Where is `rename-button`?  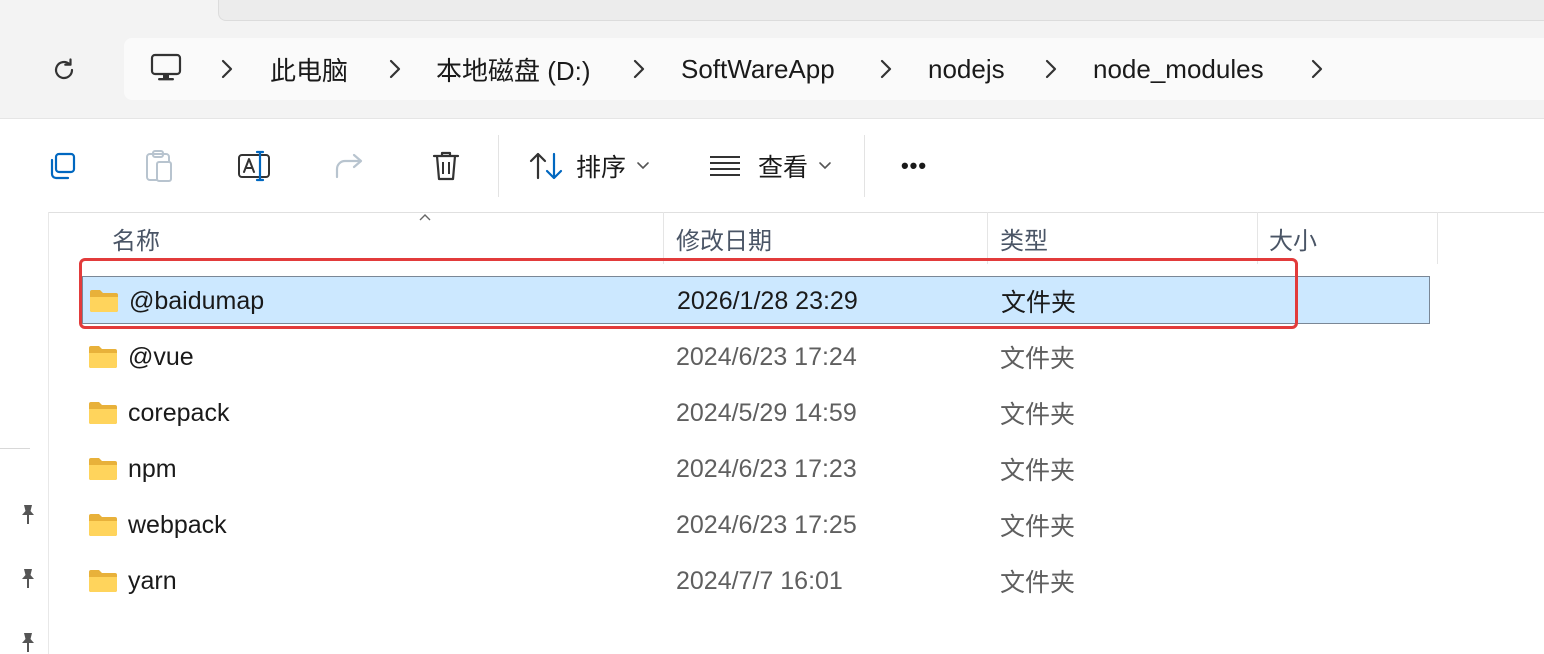
rename-button is located at coordinates (254, 166).